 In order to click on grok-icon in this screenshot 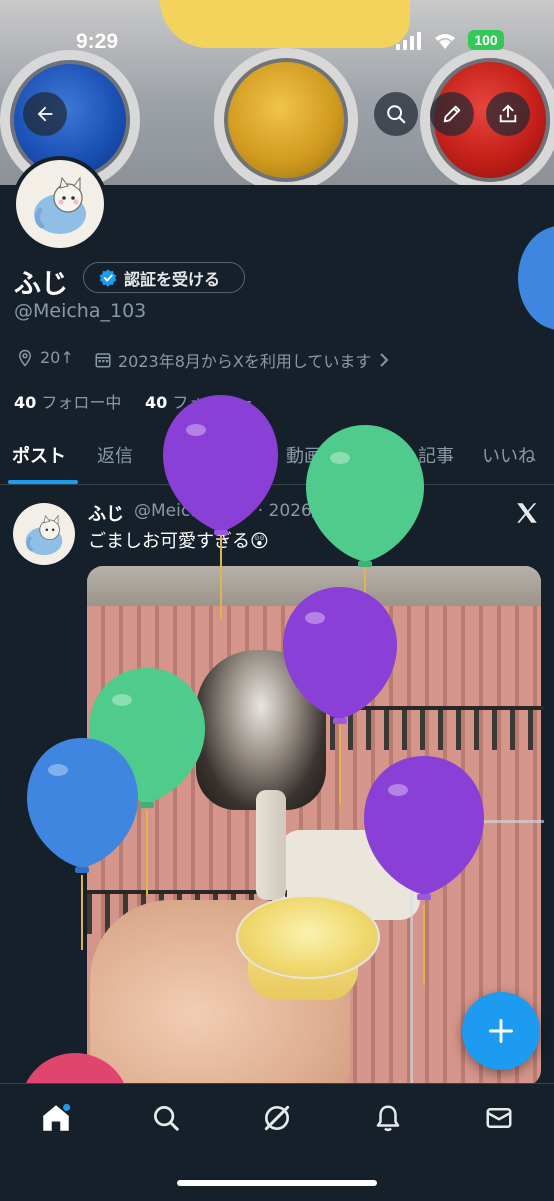, I will do `click(277, 1118)`.